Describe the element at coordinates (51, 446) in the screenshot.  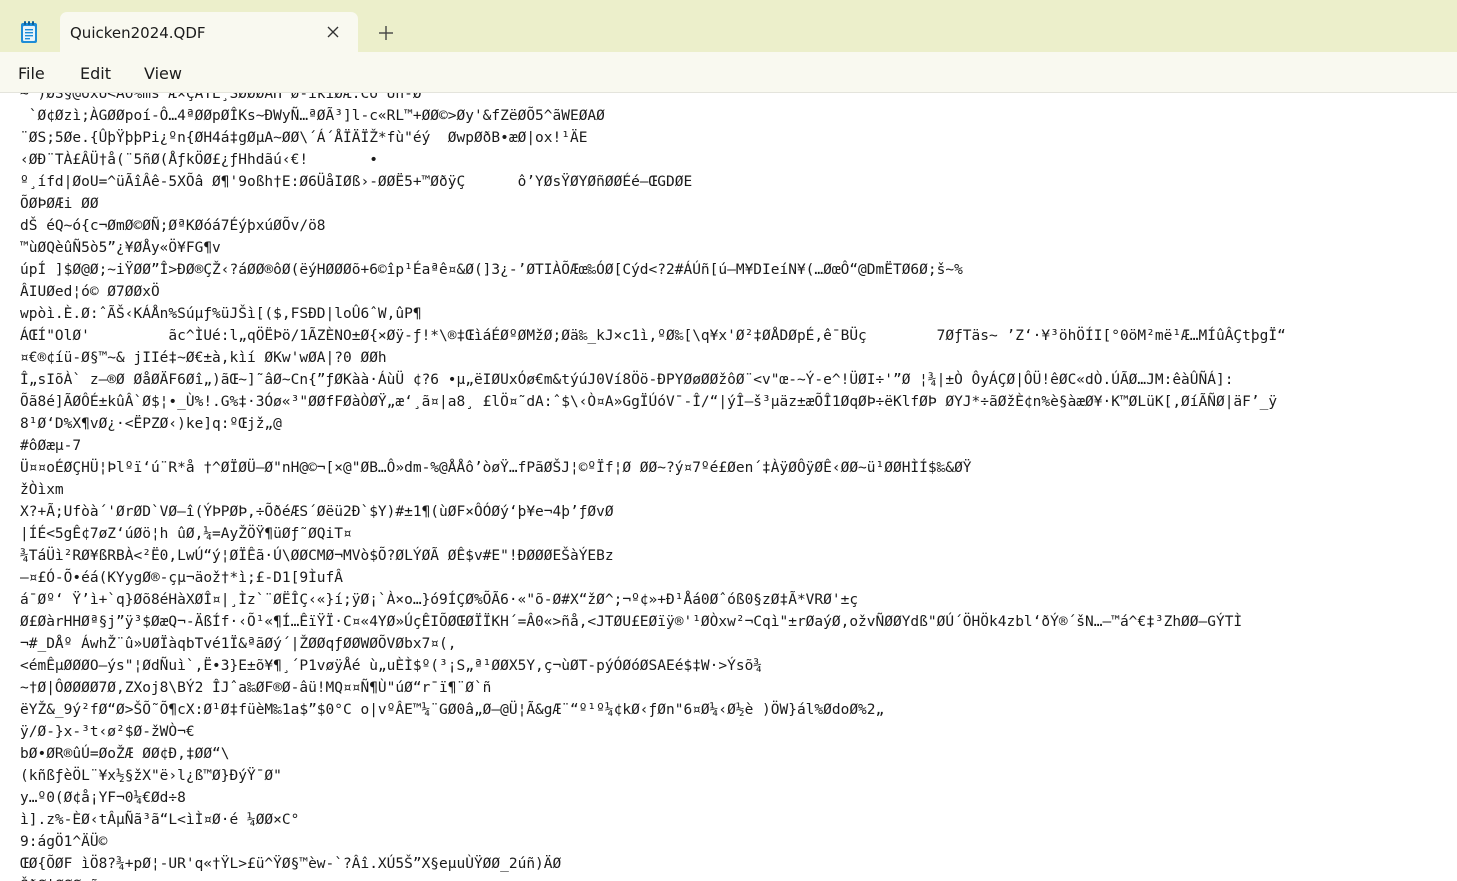
I see `text-line: #ôØæµ-7` at that location.